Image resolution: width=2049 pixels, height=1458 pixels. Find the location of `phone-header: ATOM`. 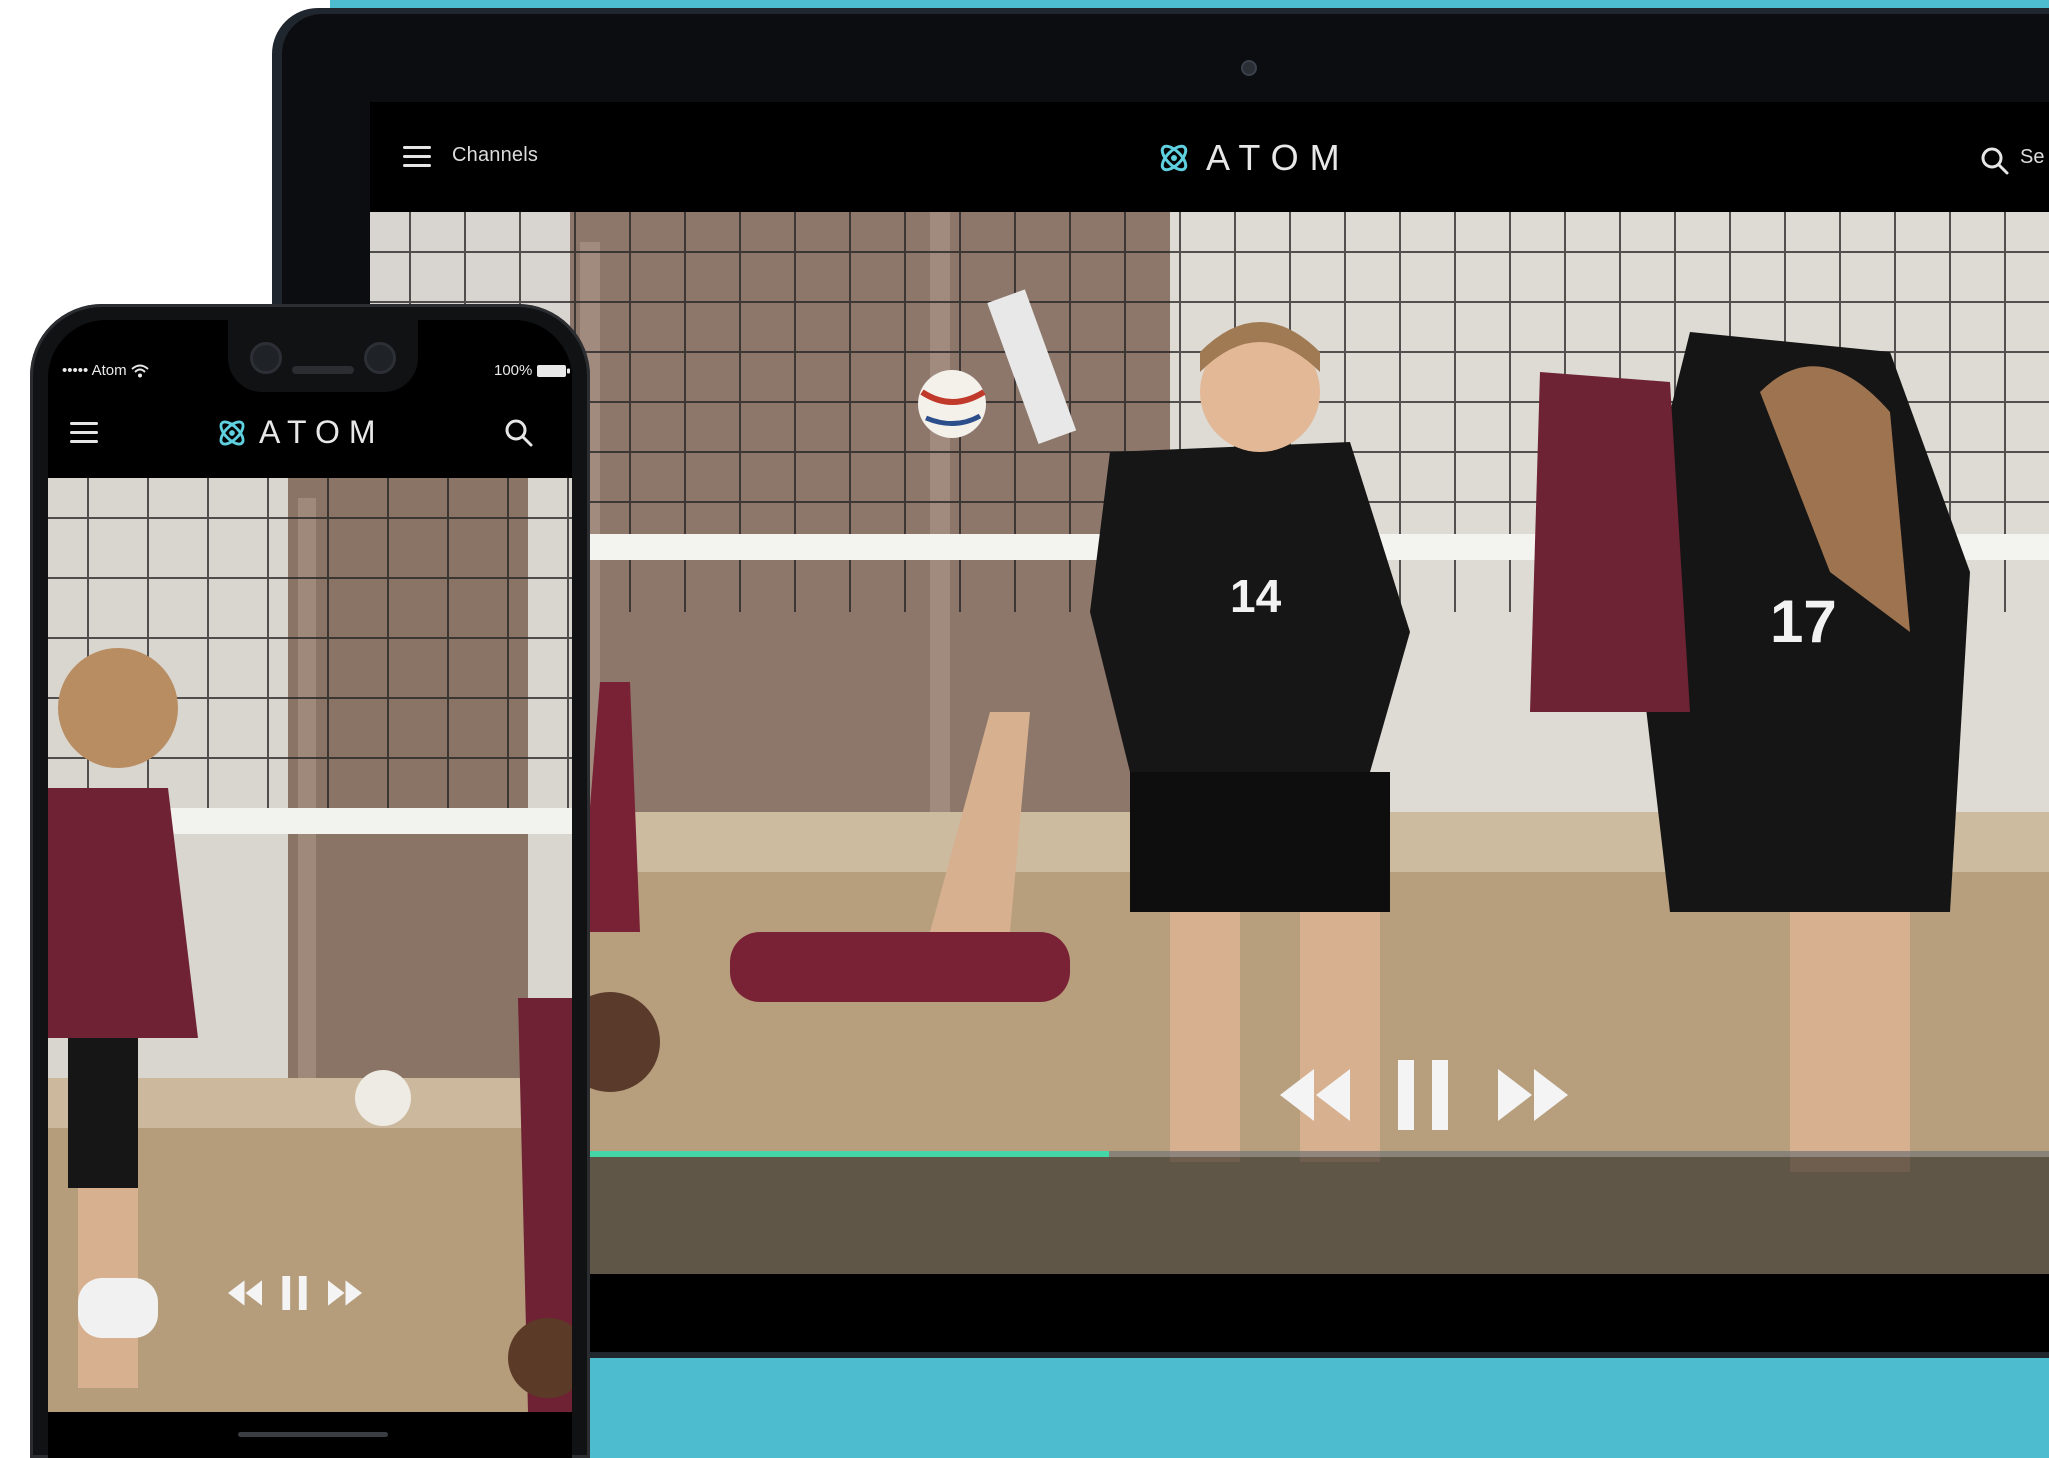

phone-header: ATOM is located at coordinates (310, 435).